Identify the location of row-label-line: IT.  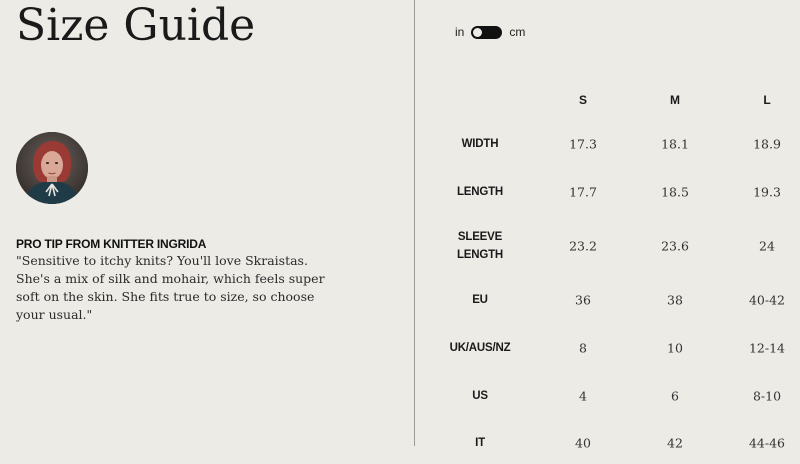
(480, 443).